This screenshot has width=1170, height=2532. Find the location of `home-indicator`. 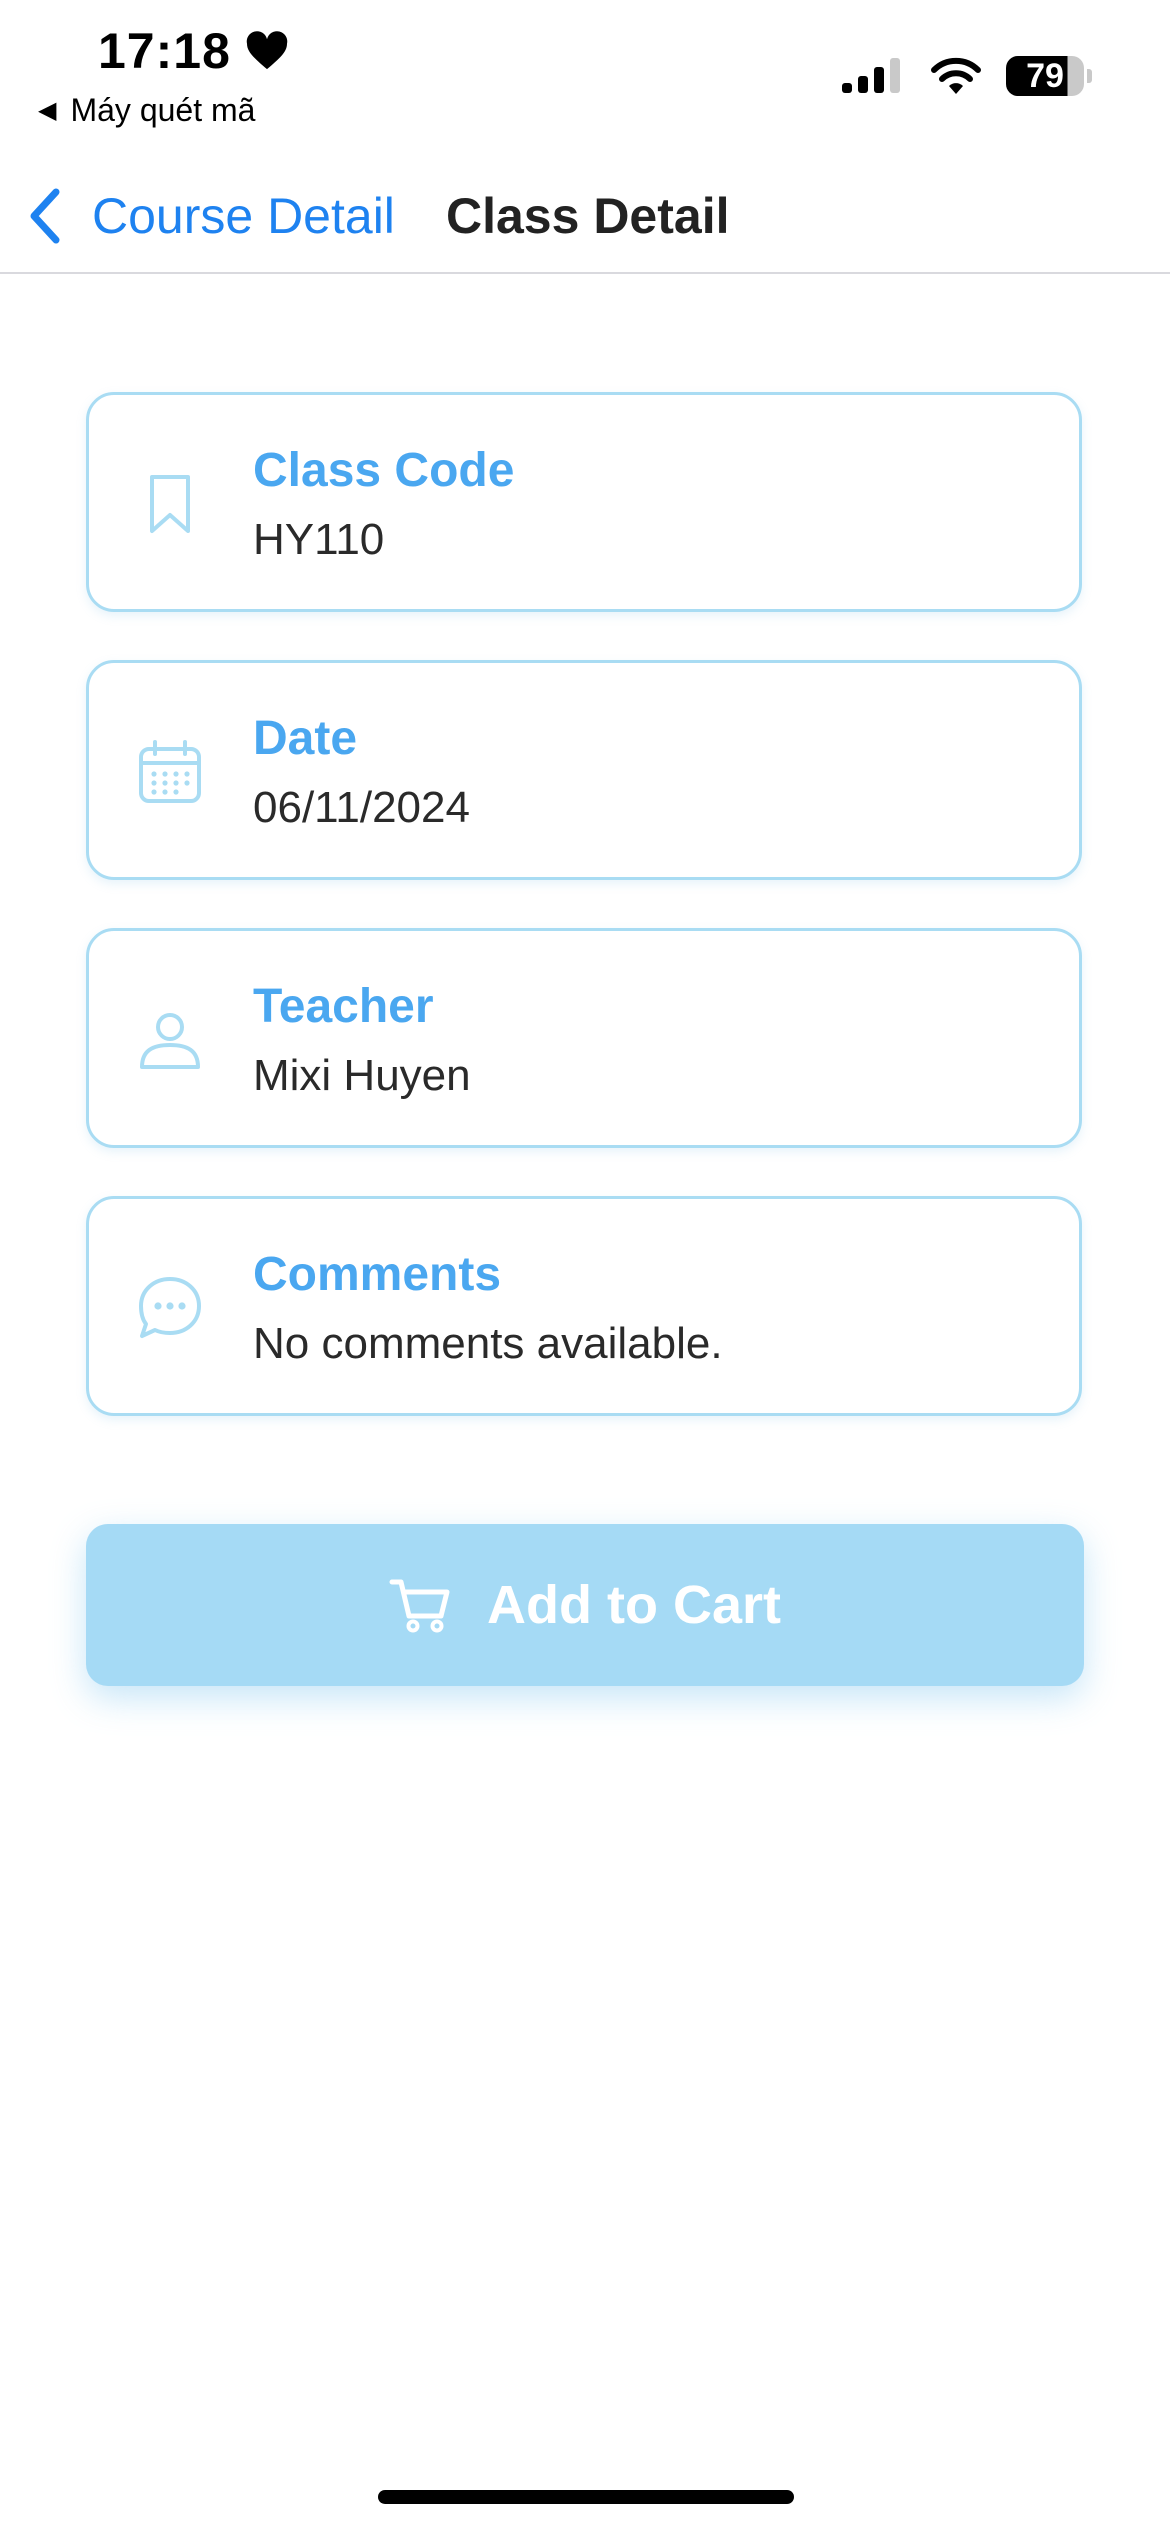

home-indicator is located at coordinates (586, 2497).